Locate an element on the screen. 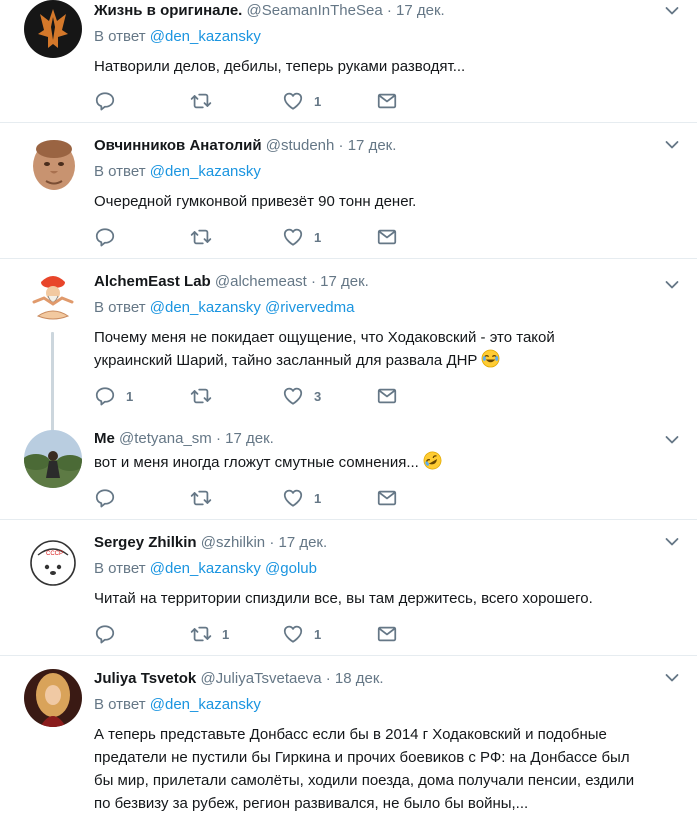 This screenshot has height=821, width=697. tweet-header: Овчинников Анатолий @studenh · 17 дек. is located at coordinates (375, 146).